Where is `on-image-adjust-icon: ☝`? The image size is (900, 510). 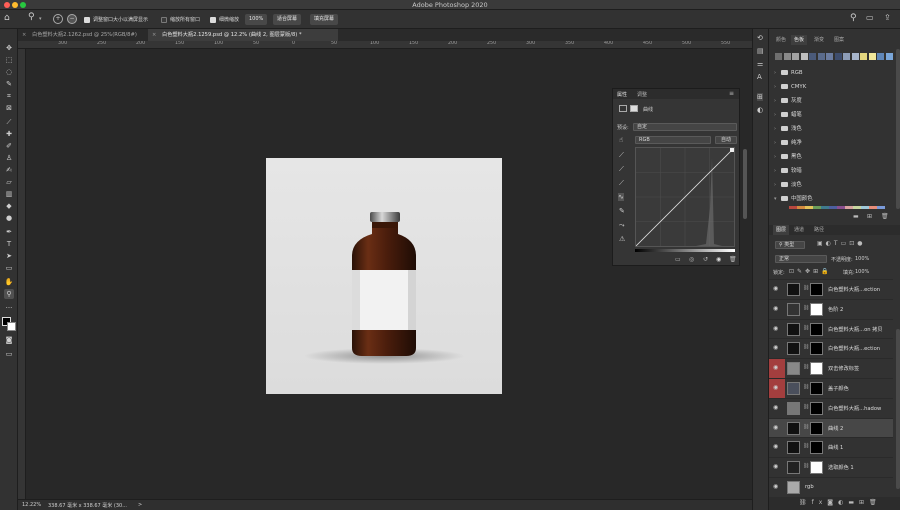
on-image-adjust-icon: ☝ is located at coordinates (621, 140).